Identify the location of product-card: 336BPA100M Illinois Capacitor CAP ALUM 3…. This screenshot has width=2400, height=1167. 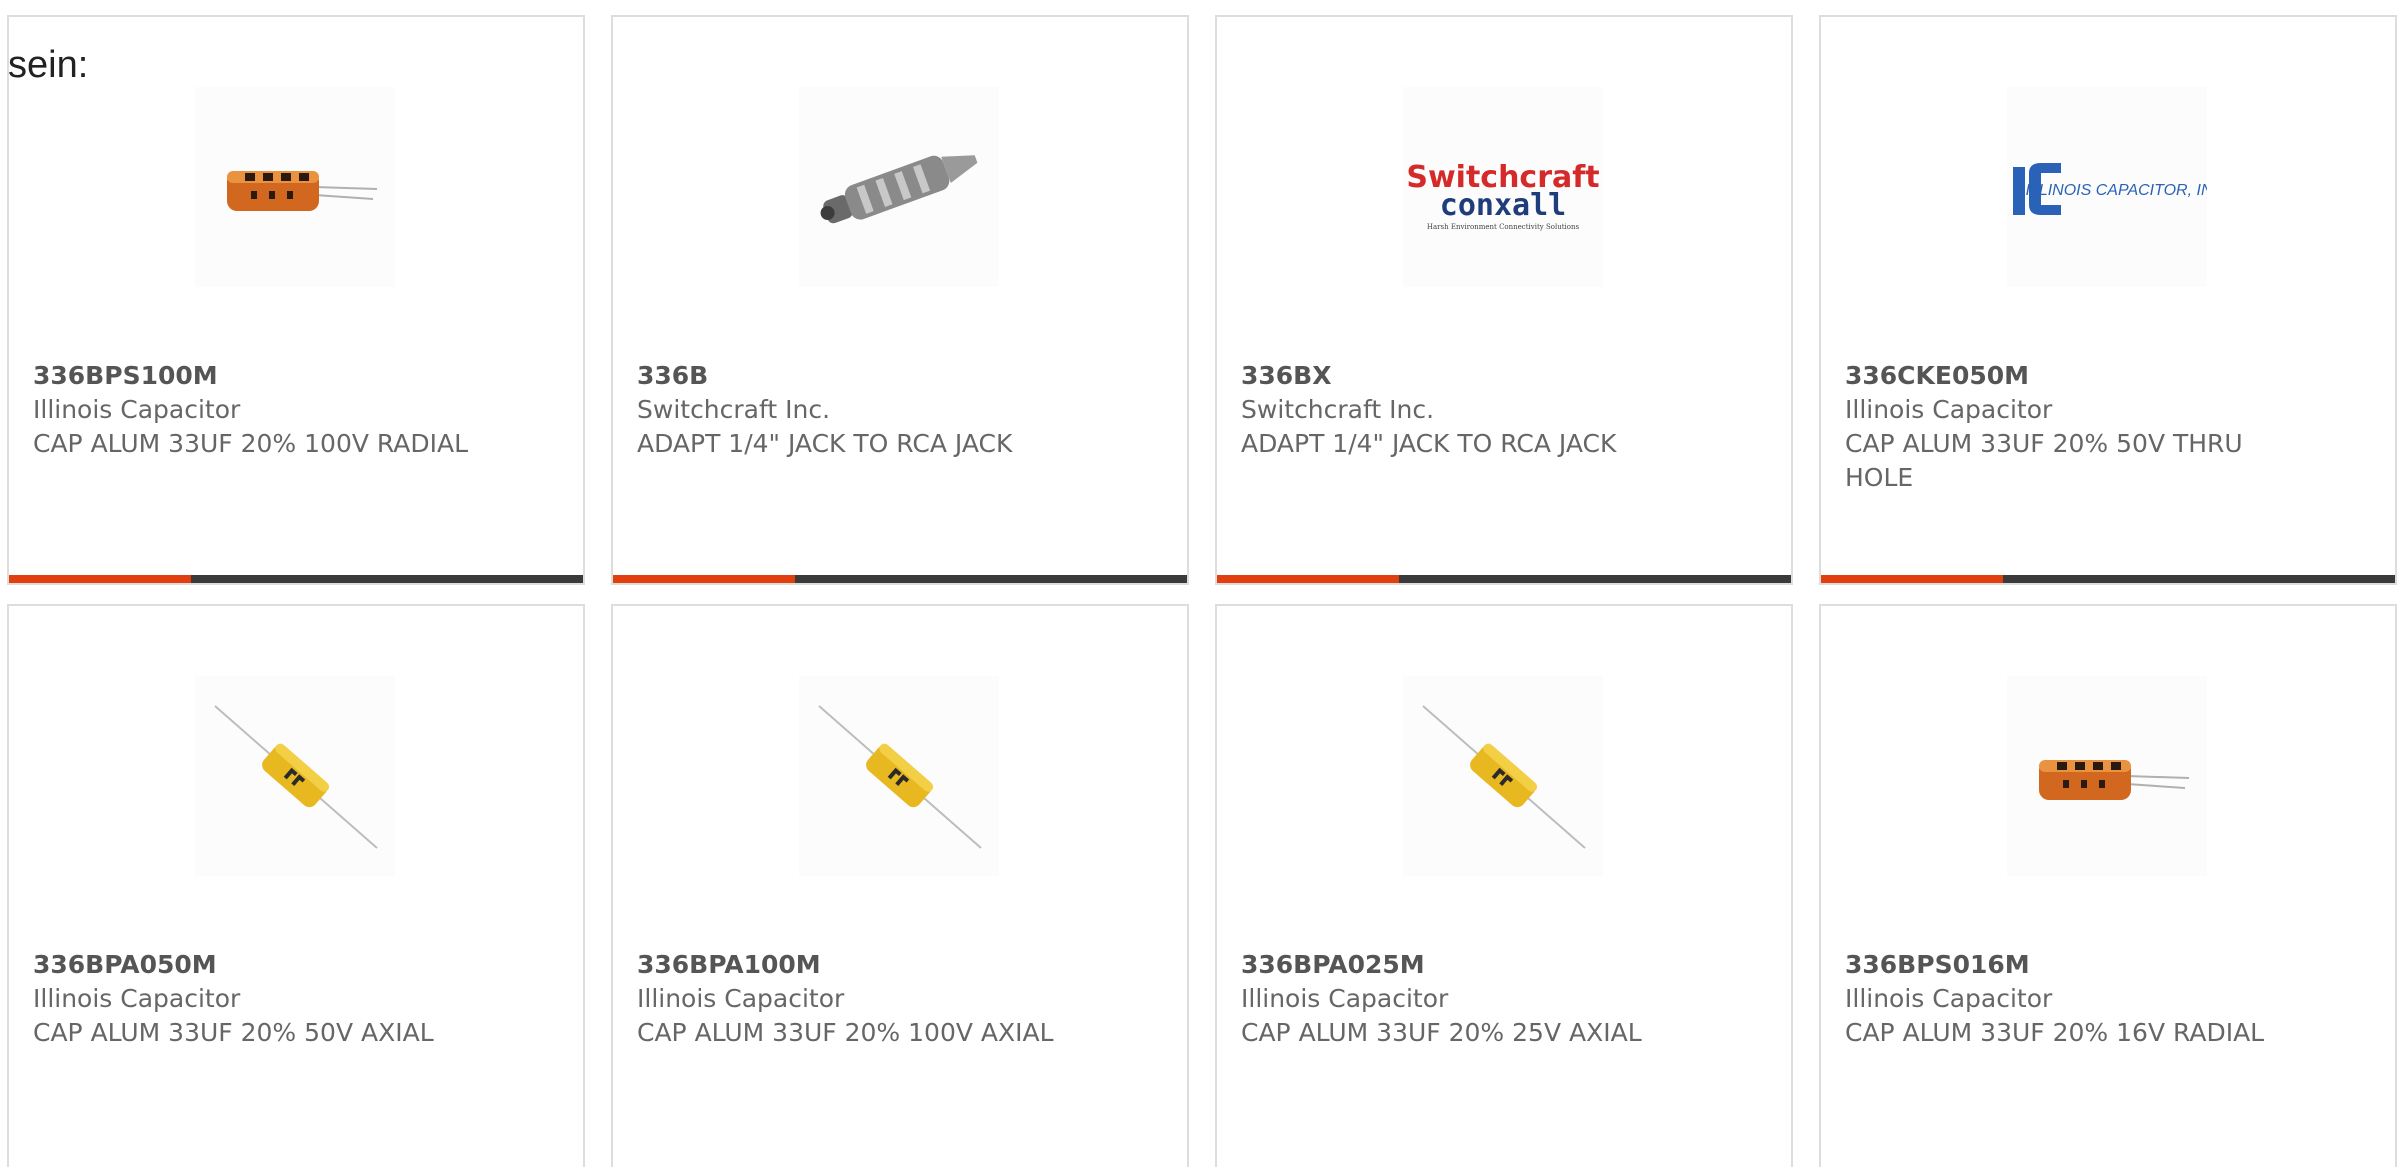
(900, 885).